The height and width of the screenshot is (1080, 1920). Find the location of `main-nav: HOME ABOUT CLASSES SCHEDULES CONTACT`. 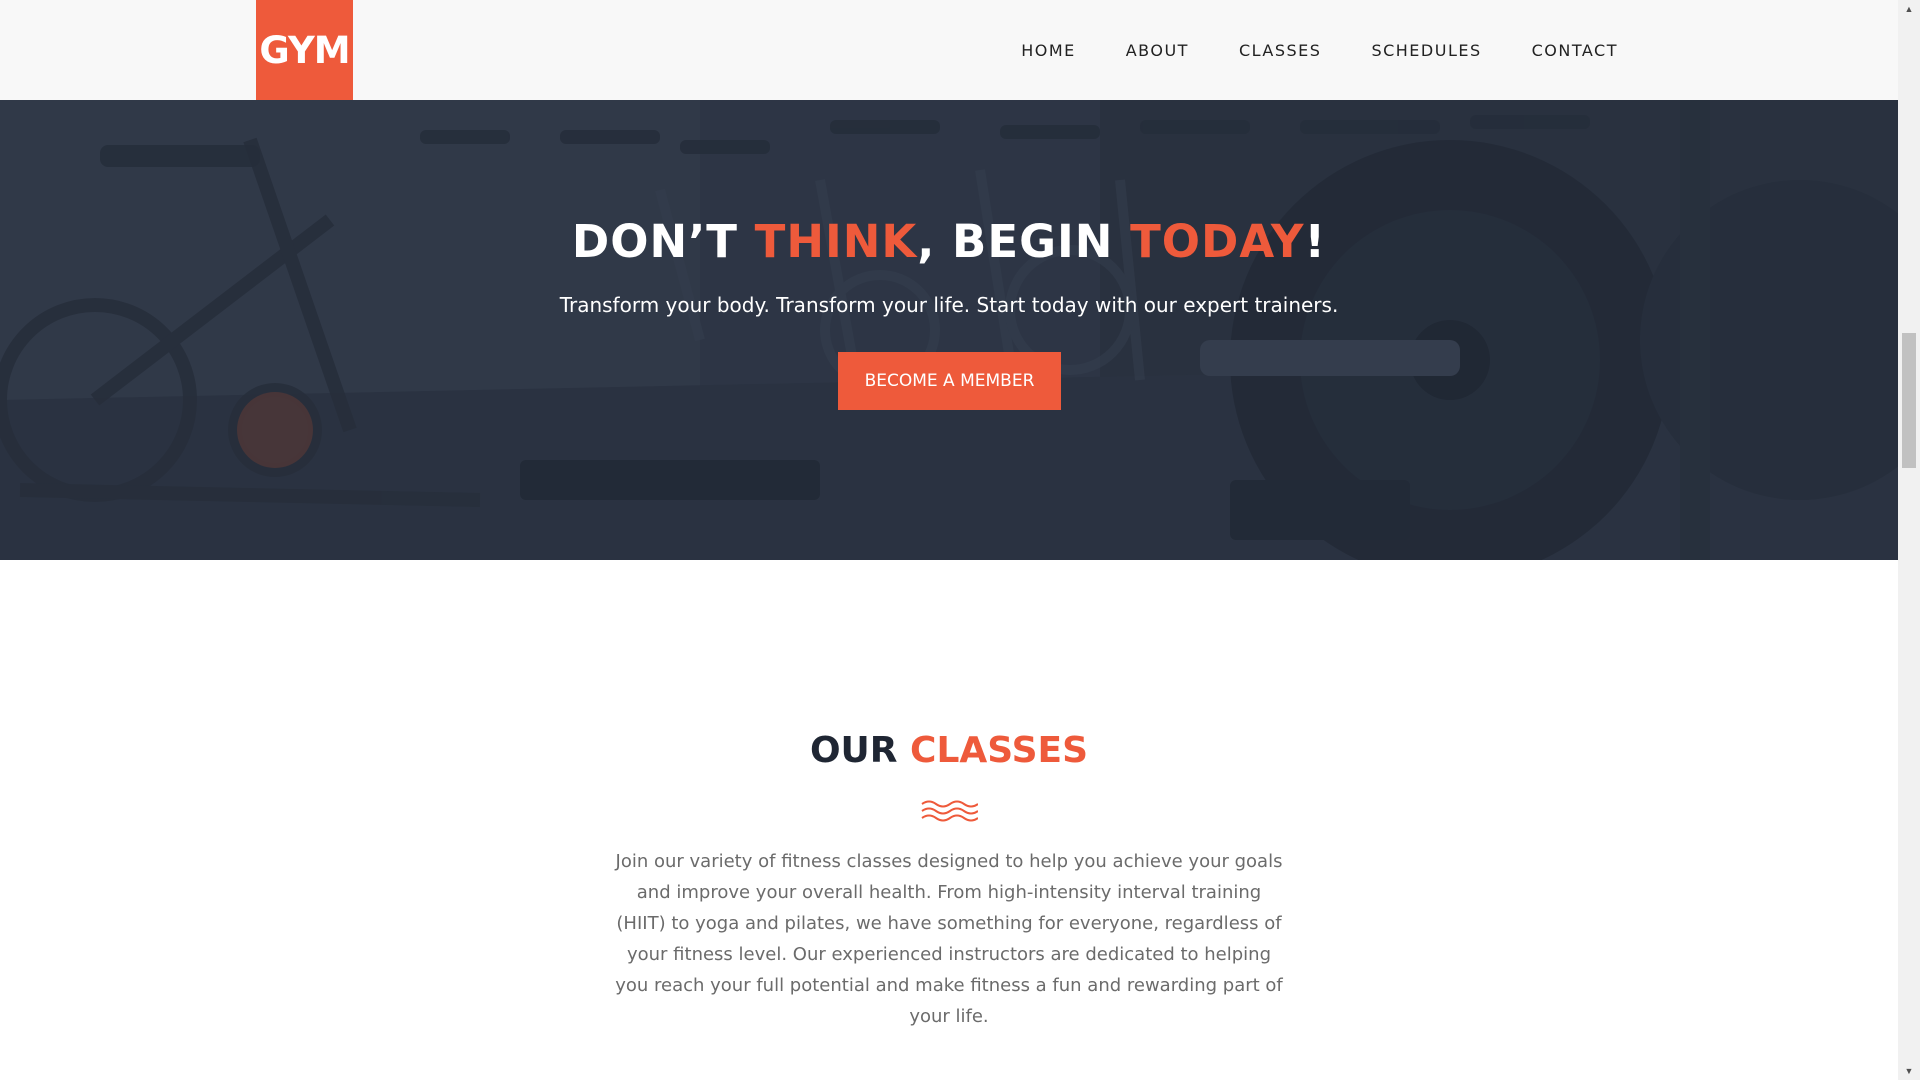

main-nav: HOME ABOUT CLASSES SCHEDULES CONTACT is located at coordinates (1294, 50).